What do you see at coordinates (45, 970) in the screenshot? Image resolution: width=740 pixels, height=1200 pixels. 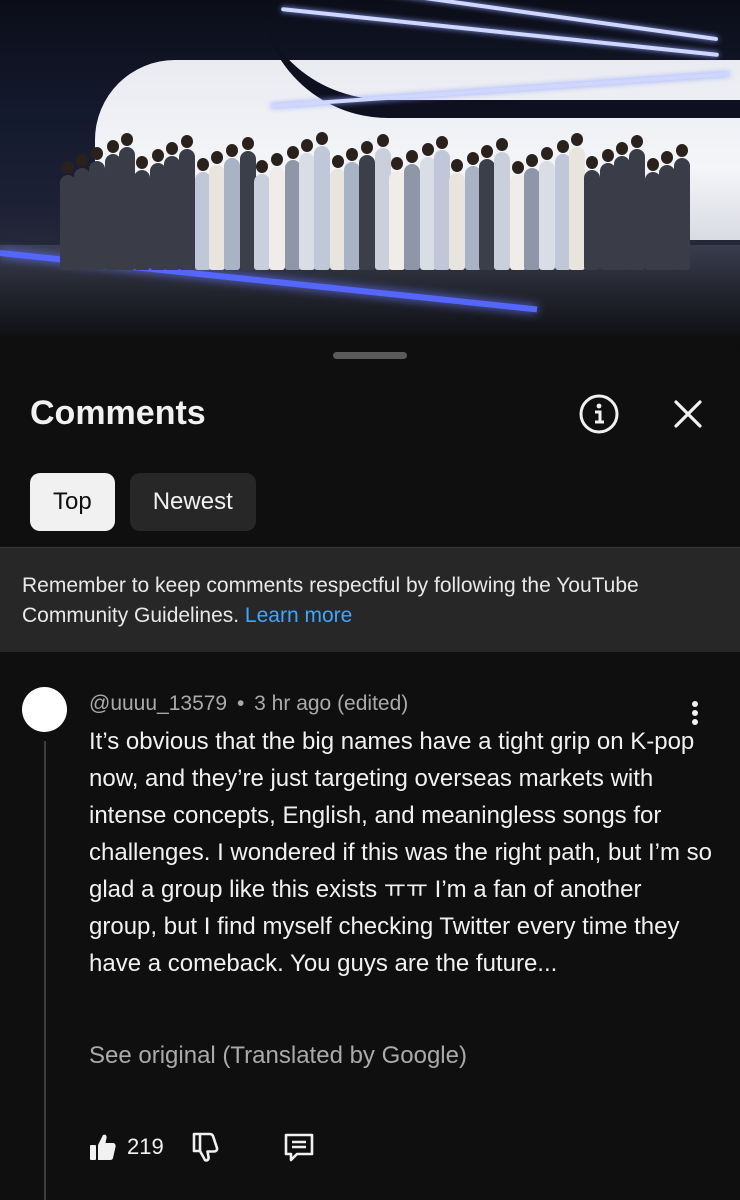 I see `thread-line` at bounding box center [45, 970].